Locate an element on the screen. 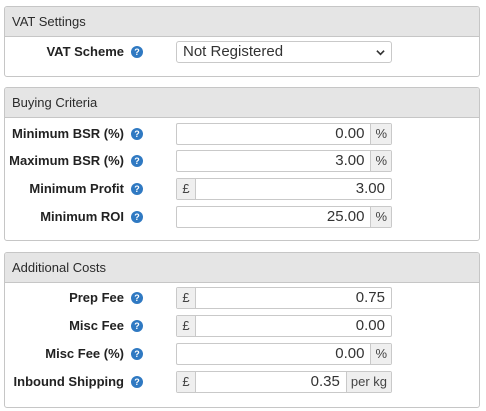 The height and width of the screenshot is (411, 486). maximum-bsr-input: 3.00 % is located at coordinates (284, 161).